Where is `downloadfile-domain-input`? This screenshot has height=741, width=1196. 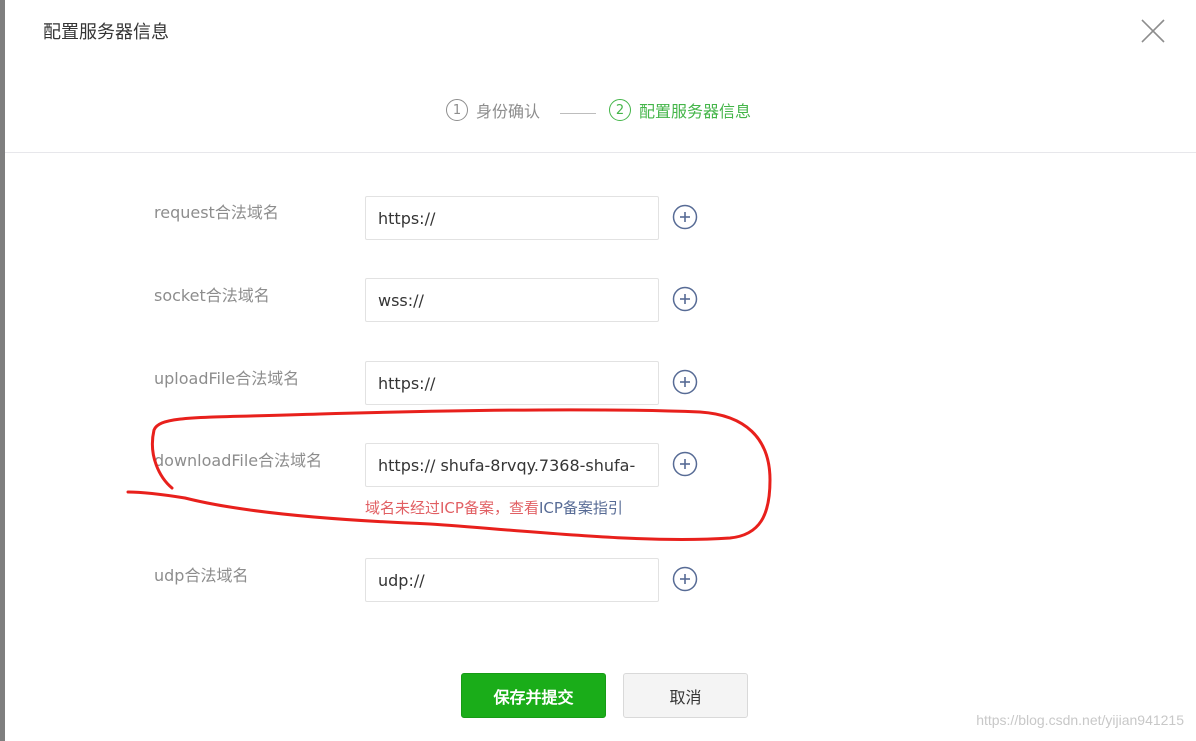
downloadfile-domain-input is located at coordinates (512, 465).